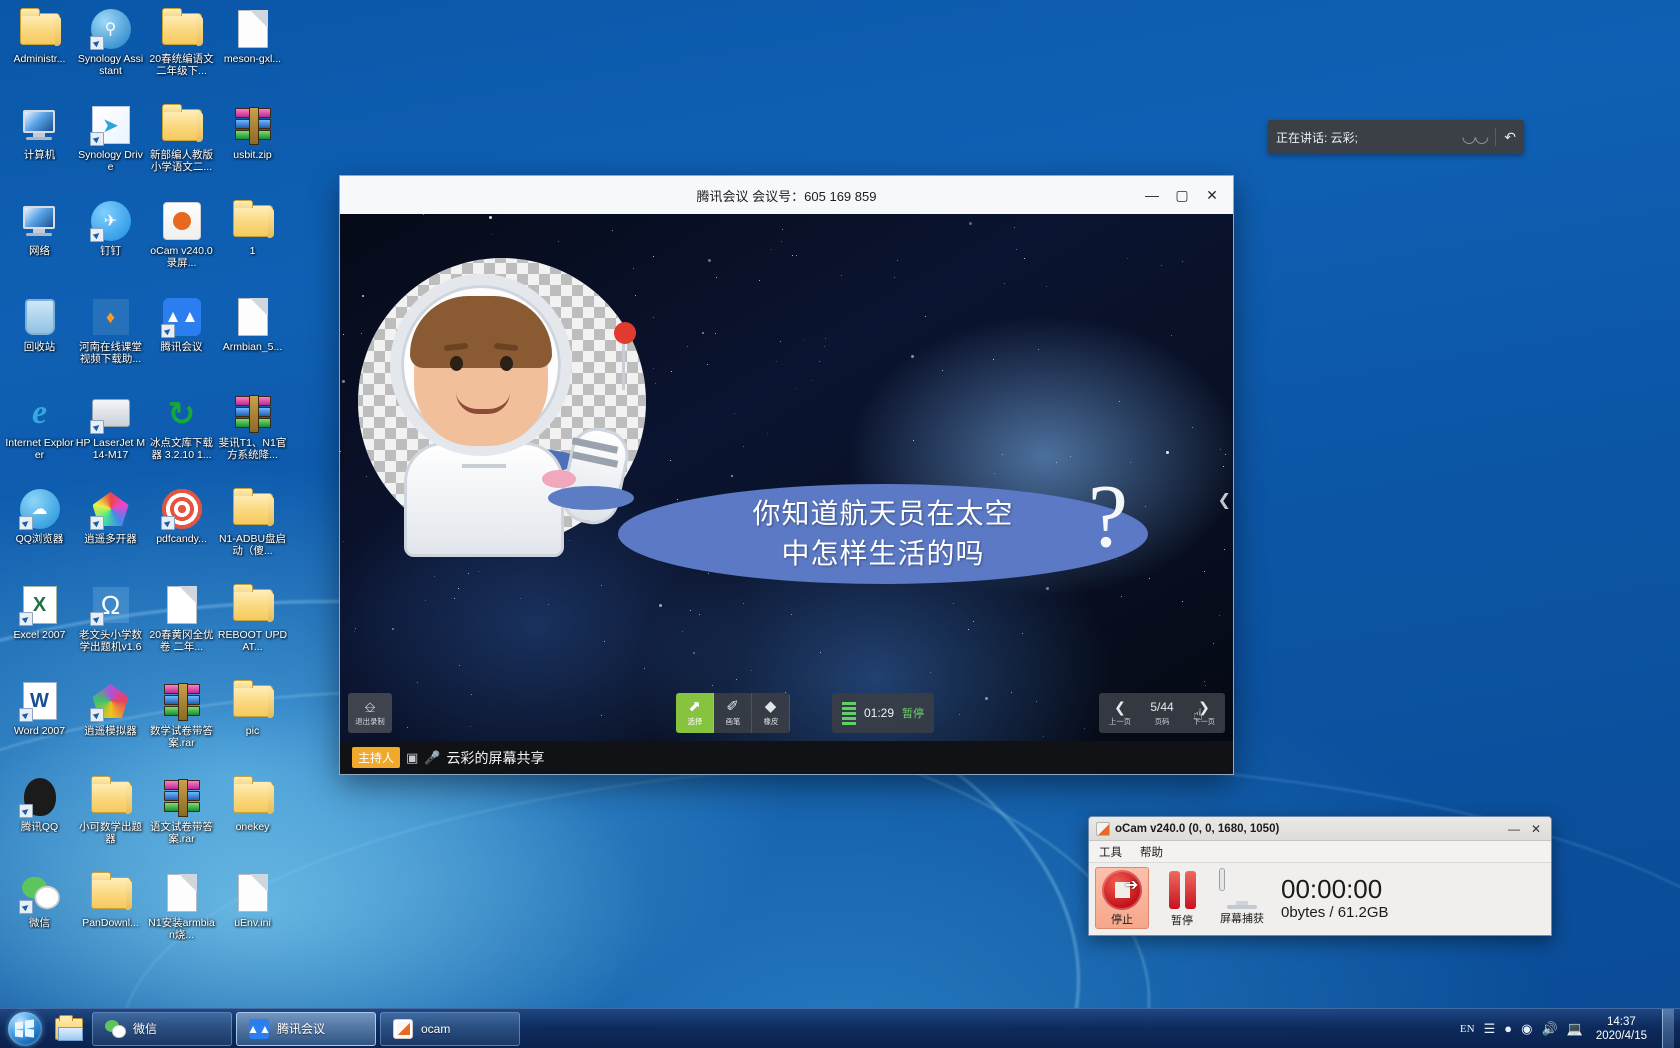 This screenshot has width=1680, height=1048. Describe the element at coordinates (110, 532) in the screenshot. I see `desktop-icon: 逍遥多开器` at that location.